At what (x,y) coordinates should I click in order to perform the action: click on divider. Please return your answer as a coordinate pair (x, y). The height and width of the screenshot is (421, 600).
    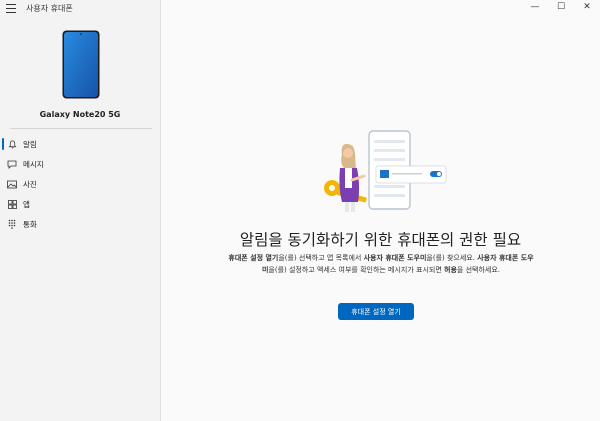
    Looking at the image, I should click on (81, 128).